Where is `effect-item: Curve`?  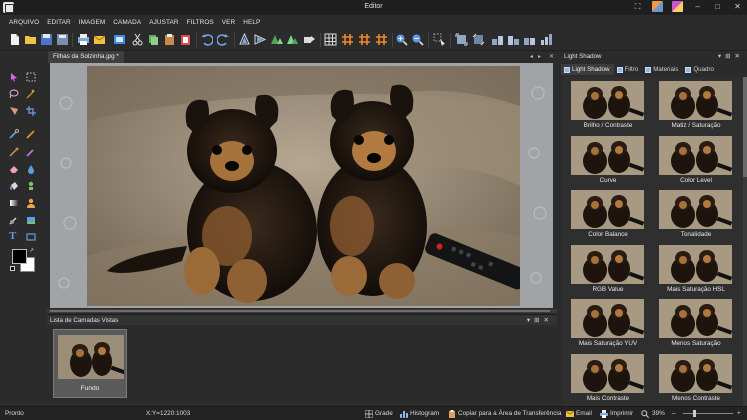 effect-item: Curve is located at coordinates (608, 160).